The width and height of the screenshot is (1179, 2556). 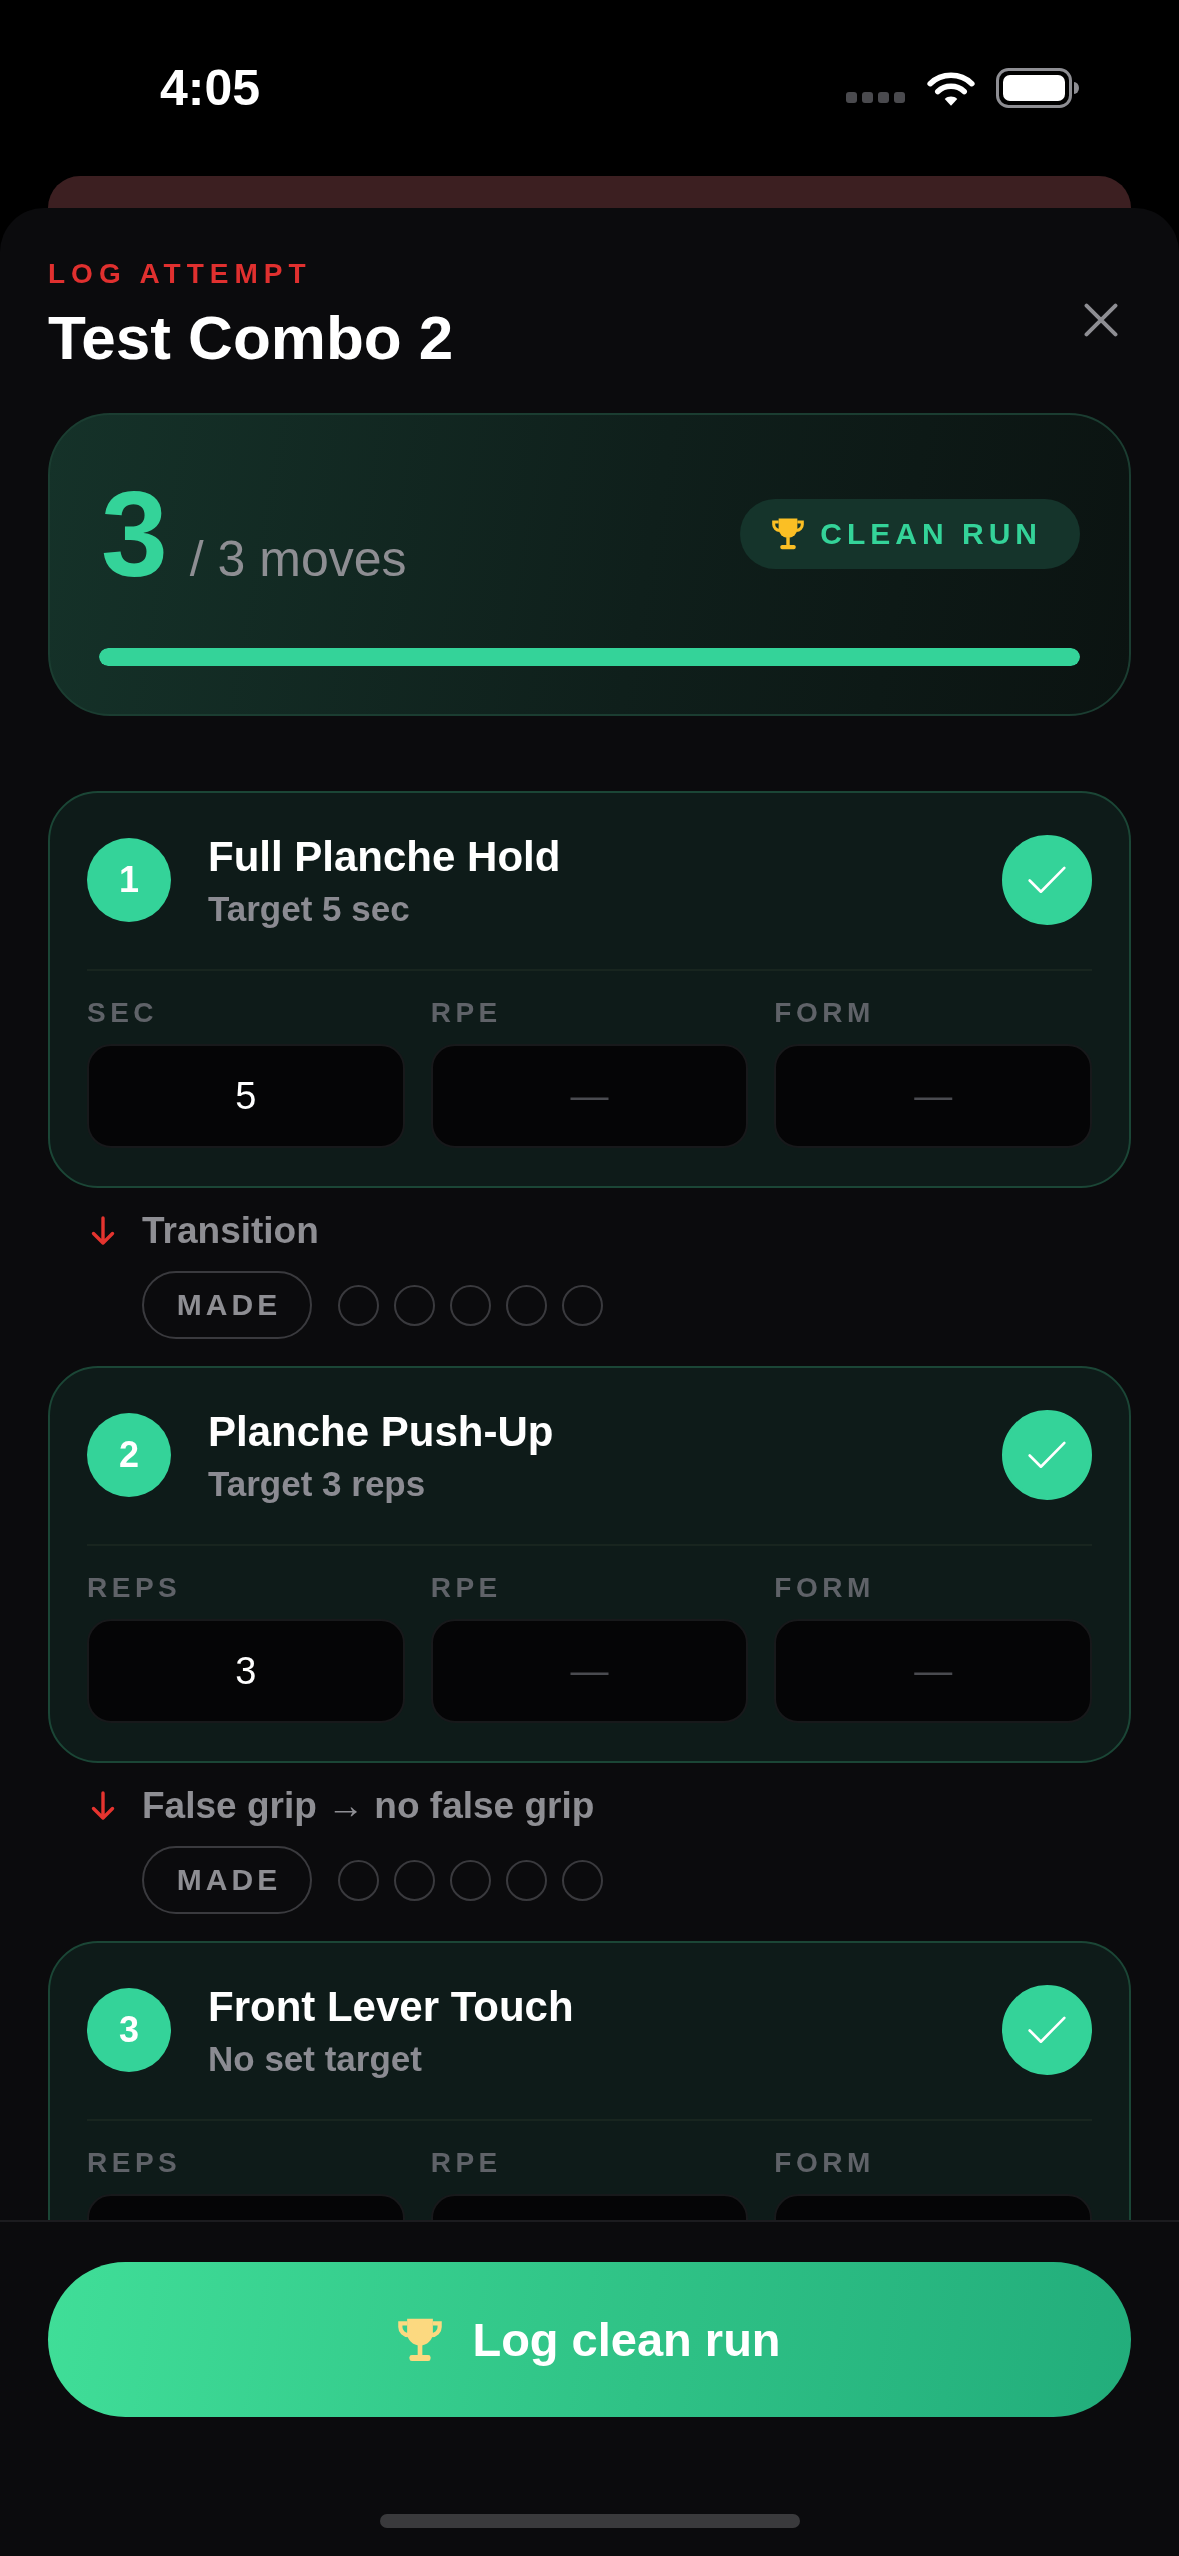 What do you see at coordinates (129, 2030) in the screenshot?
I see `step-number: 3` at bounding box center [129, 2030].